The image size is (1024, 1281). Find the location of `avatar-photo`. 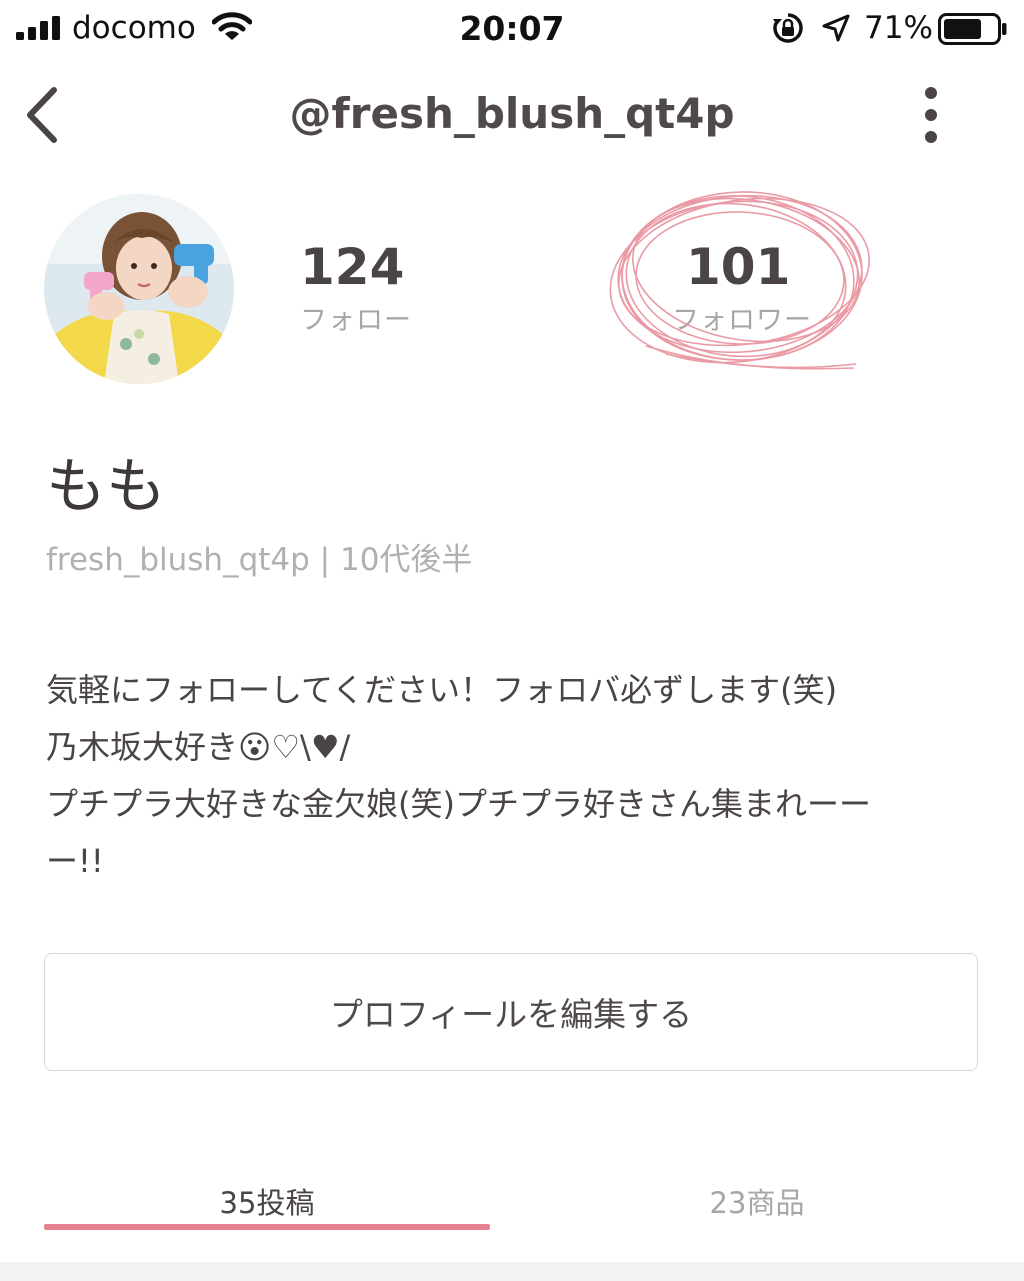

avatar-photo is located at coordinates (139, 289).